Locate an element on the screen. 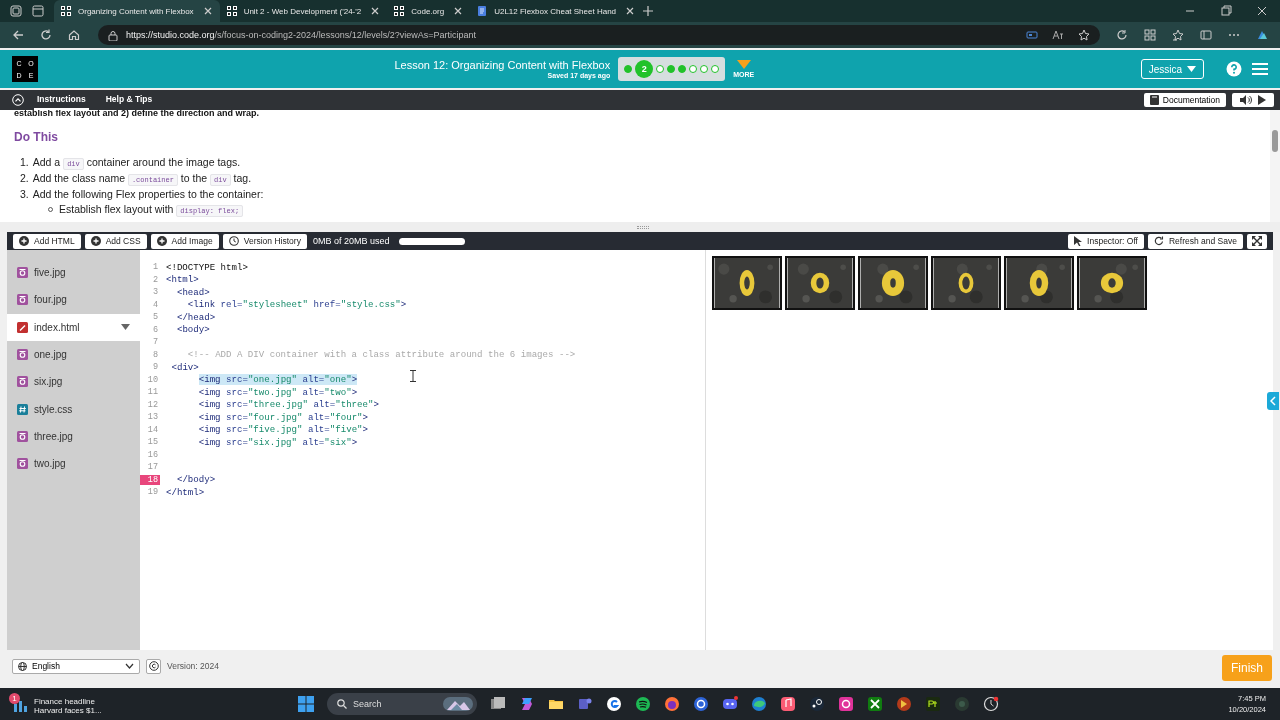  line-number: 9 is located at coordinates (155, 367).